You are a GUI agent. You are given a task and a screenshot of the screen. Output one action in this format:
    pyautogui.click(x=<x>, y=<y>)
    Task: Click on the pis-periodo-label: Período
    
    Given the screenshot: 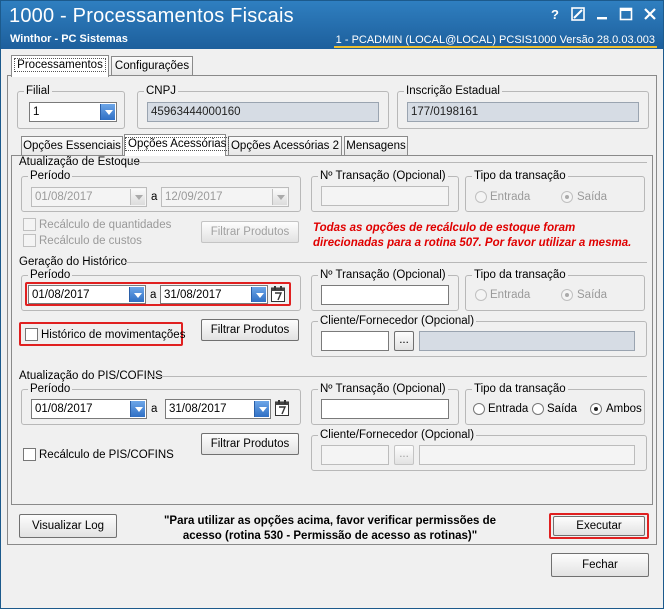 What is the action you would take?
    pyautogui.click(x=50, y=389)
    